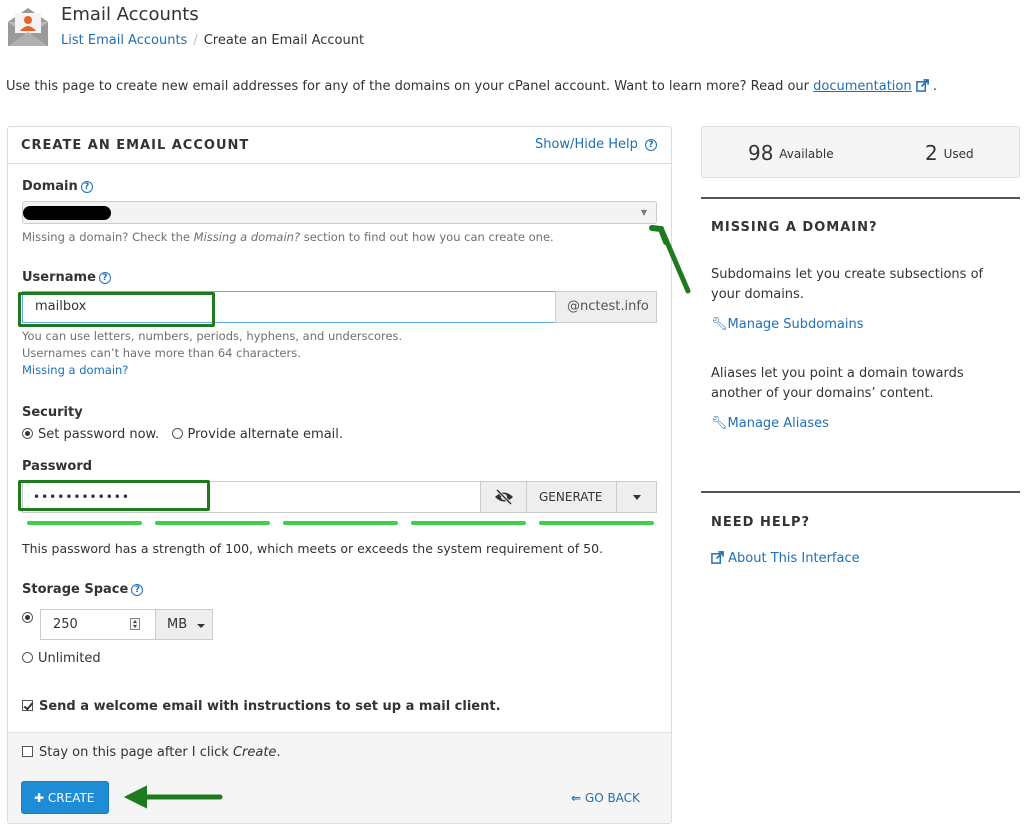  What do you see at coordinates (931, 153) in the screenshot?
I see `used-count: 2` at bounding box center [931, 153].